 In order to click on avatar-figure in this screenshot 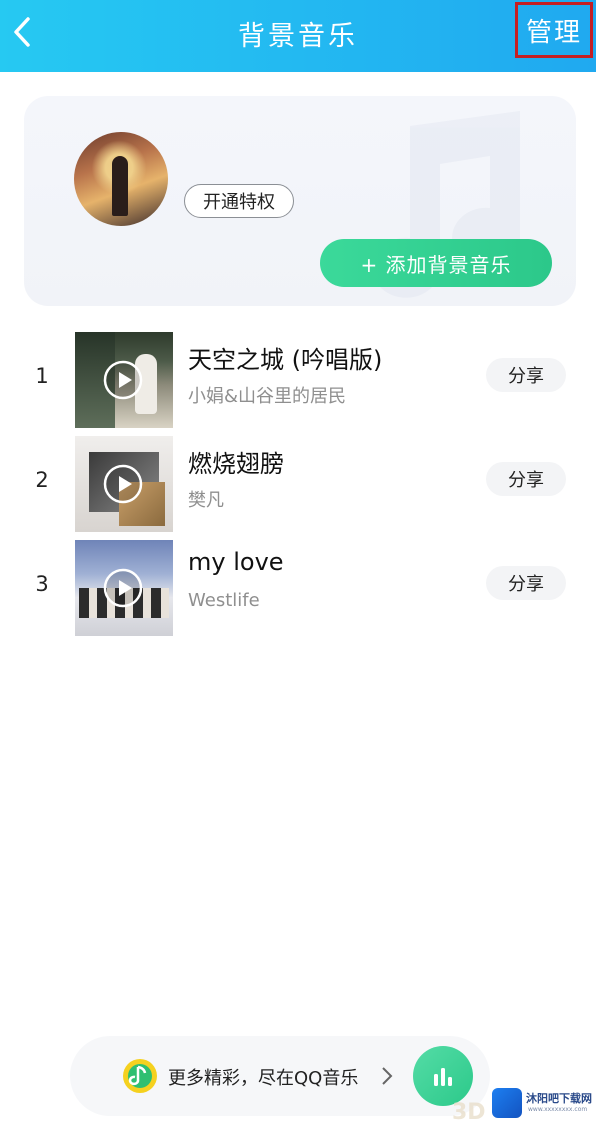, I will do `click(120, 186)`.